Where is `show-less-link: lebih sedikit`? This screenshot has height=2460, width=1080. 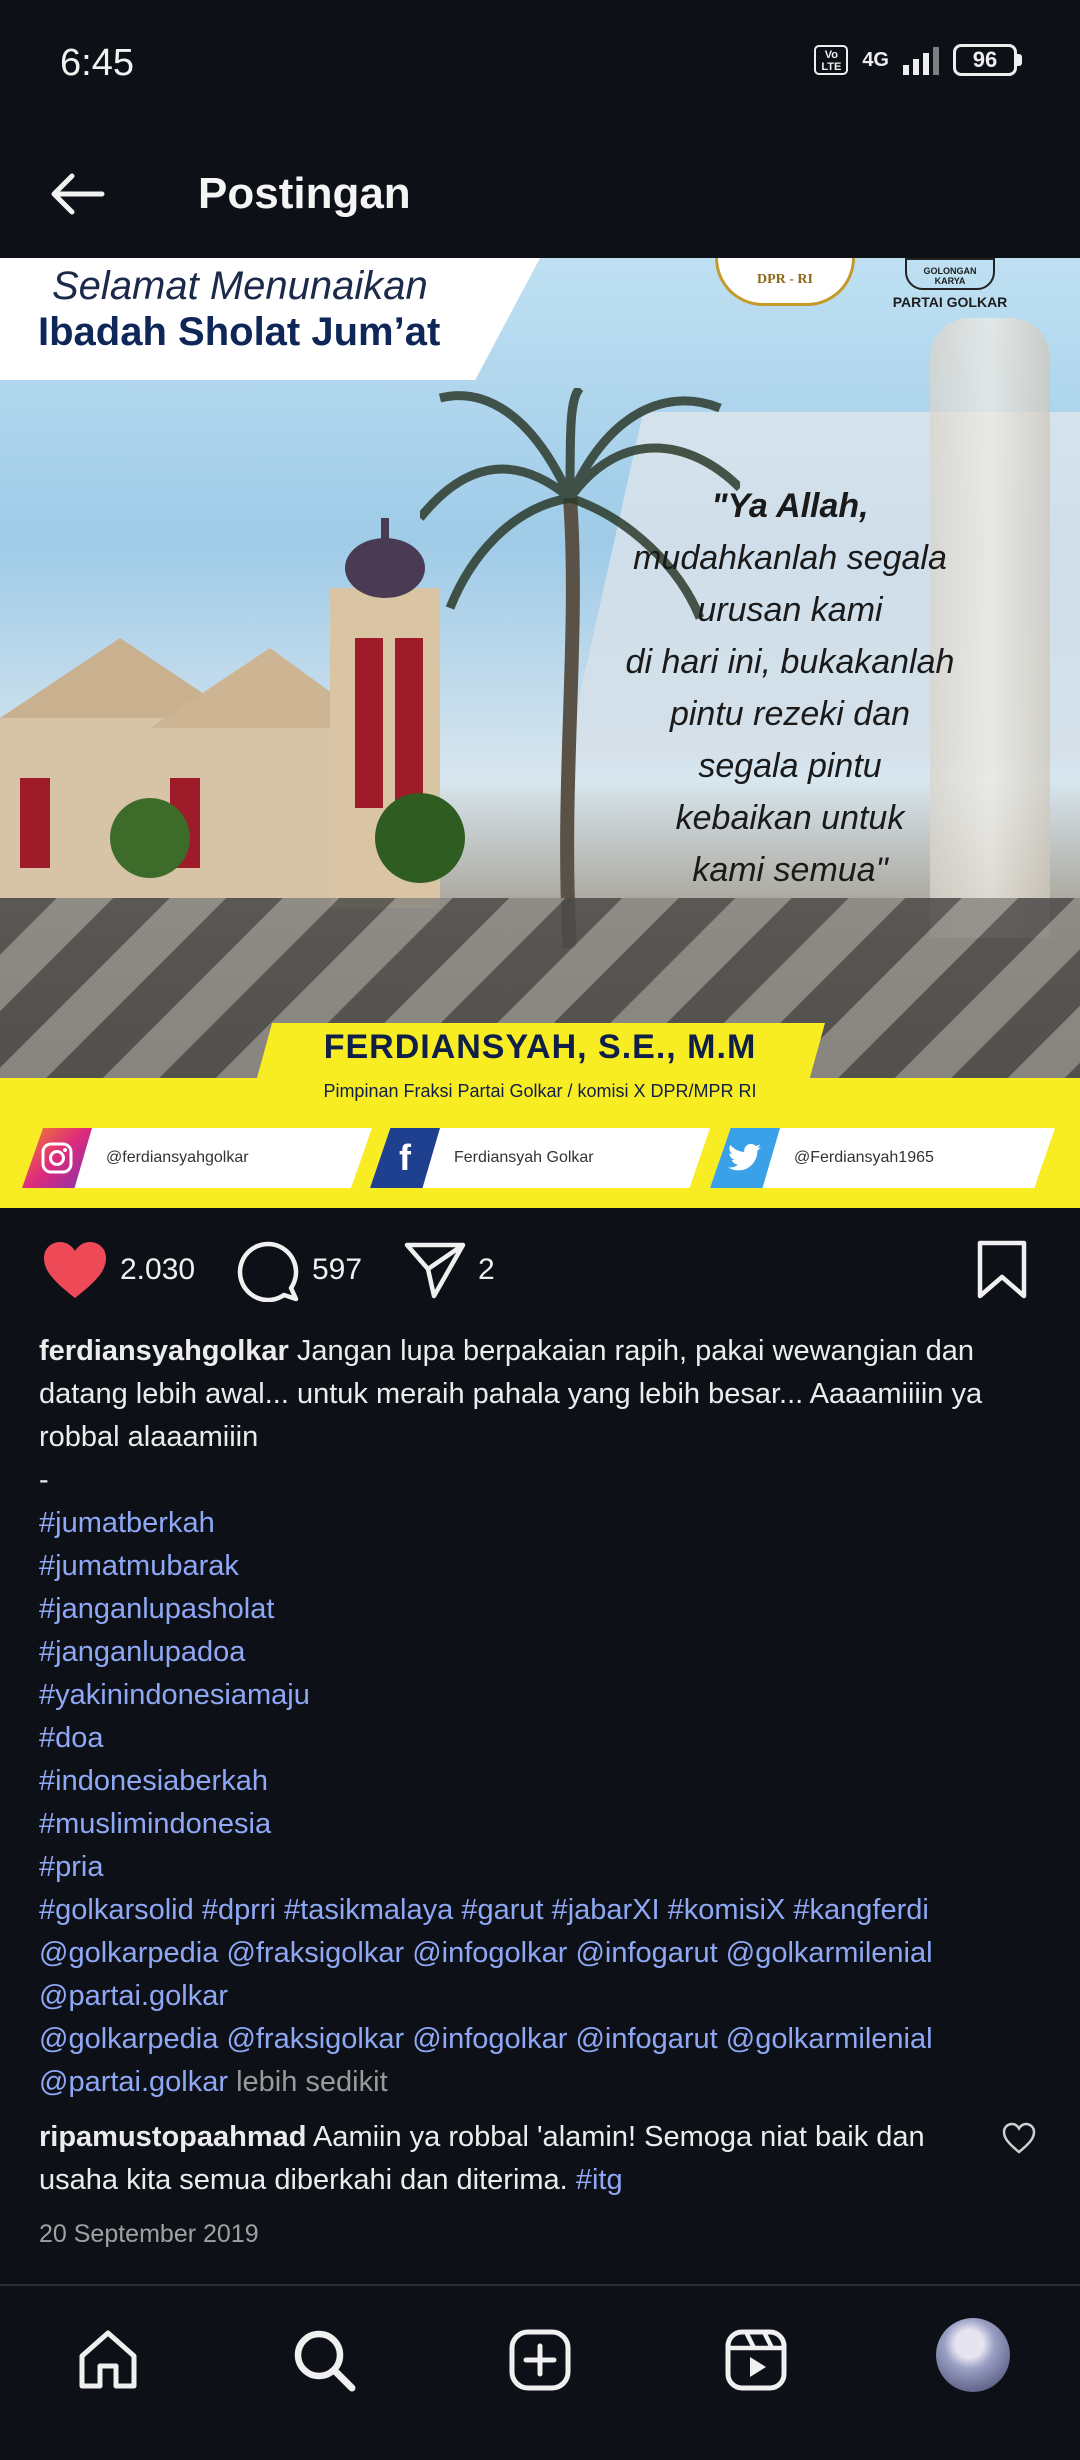 show-less-link: lebih sedikit is located at coordinates (312, 2082).